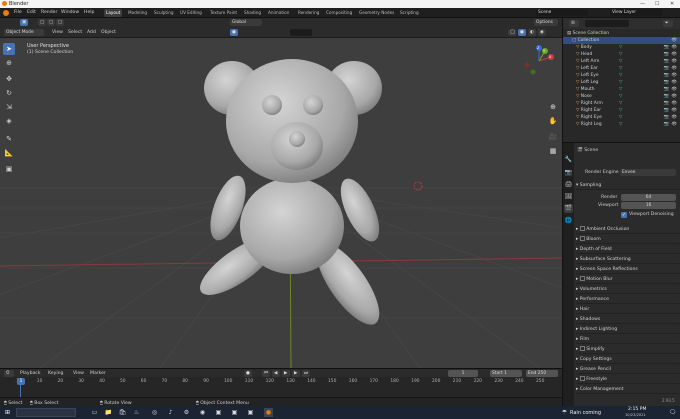 The height and width of the screenshot is (419, 680). I want to click on viewport-menu-view: View, so click(57, 32).